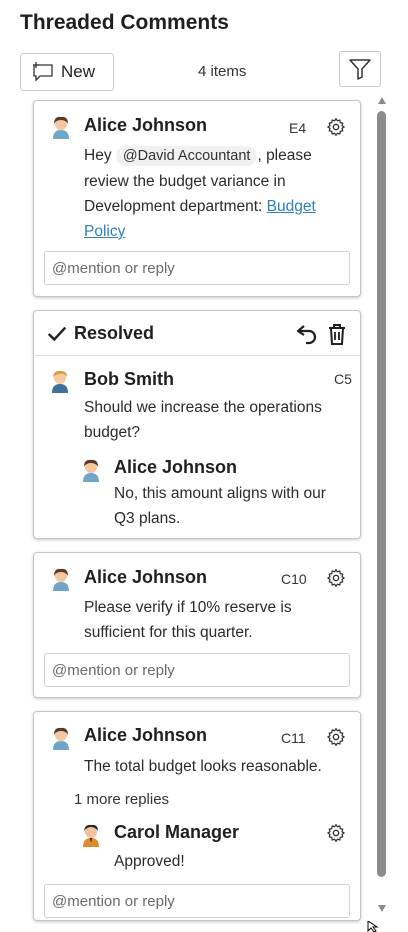  Describe the element at coordinates (197, 333) in the screenshot. I see `resolved-header: Resolved` at that location.